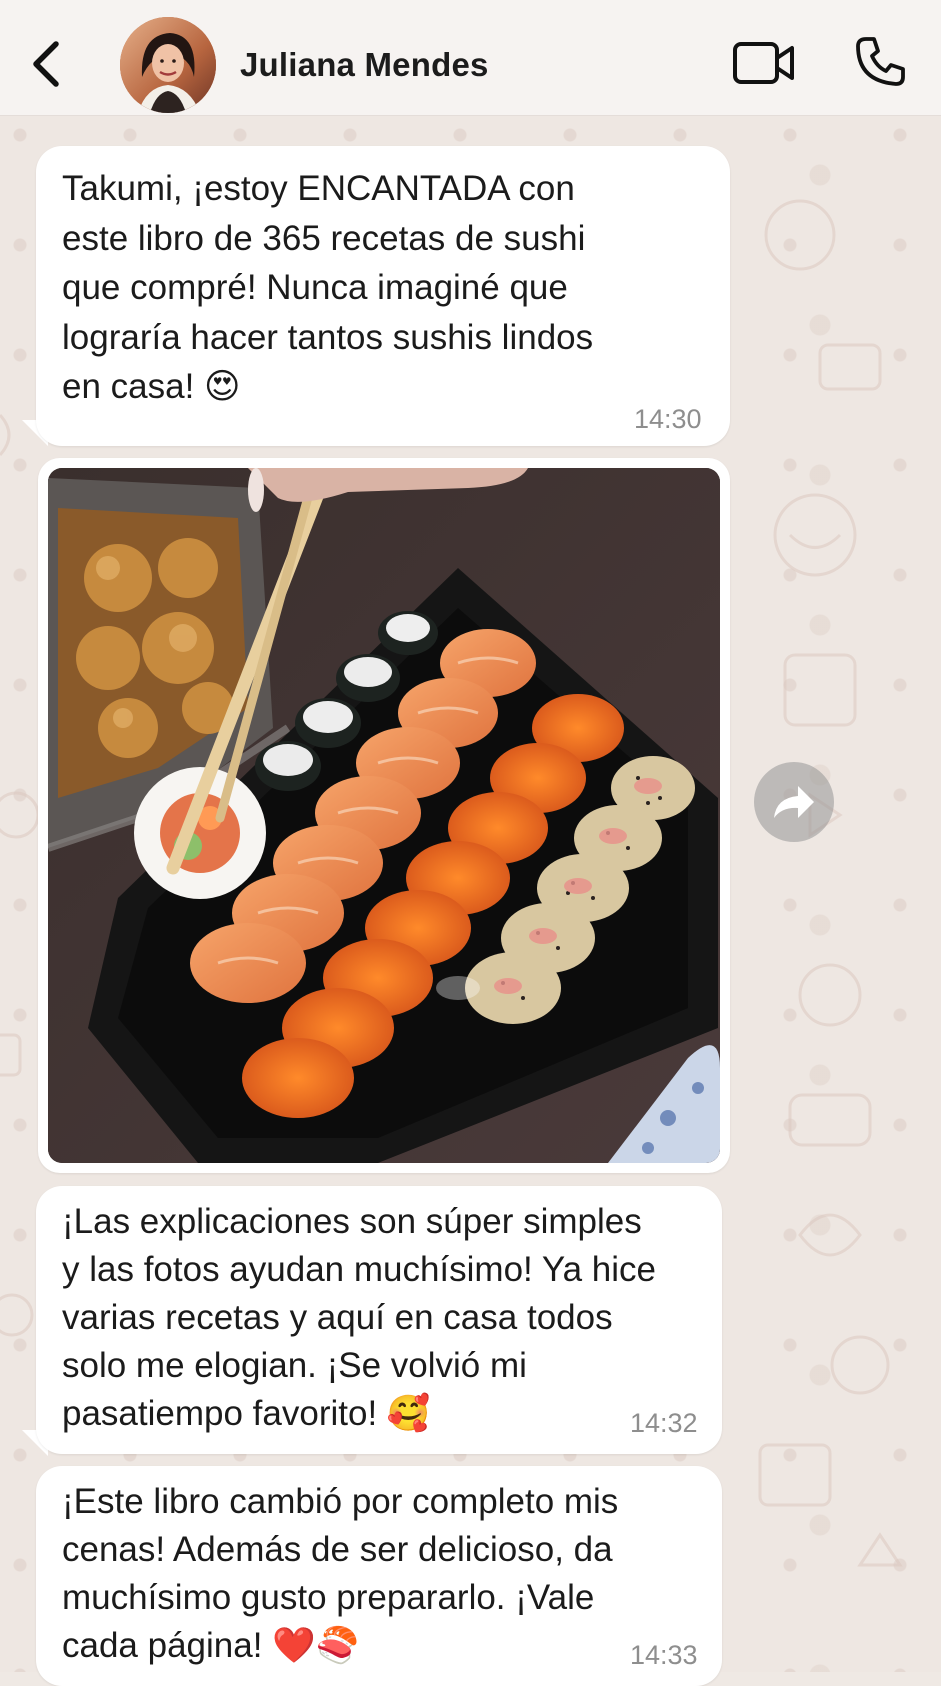 This screenshot has height=1686, width=941. Describe the element at coordinates (664, 1655) in the screenshot. I see `message-time: 14:33` at that location.